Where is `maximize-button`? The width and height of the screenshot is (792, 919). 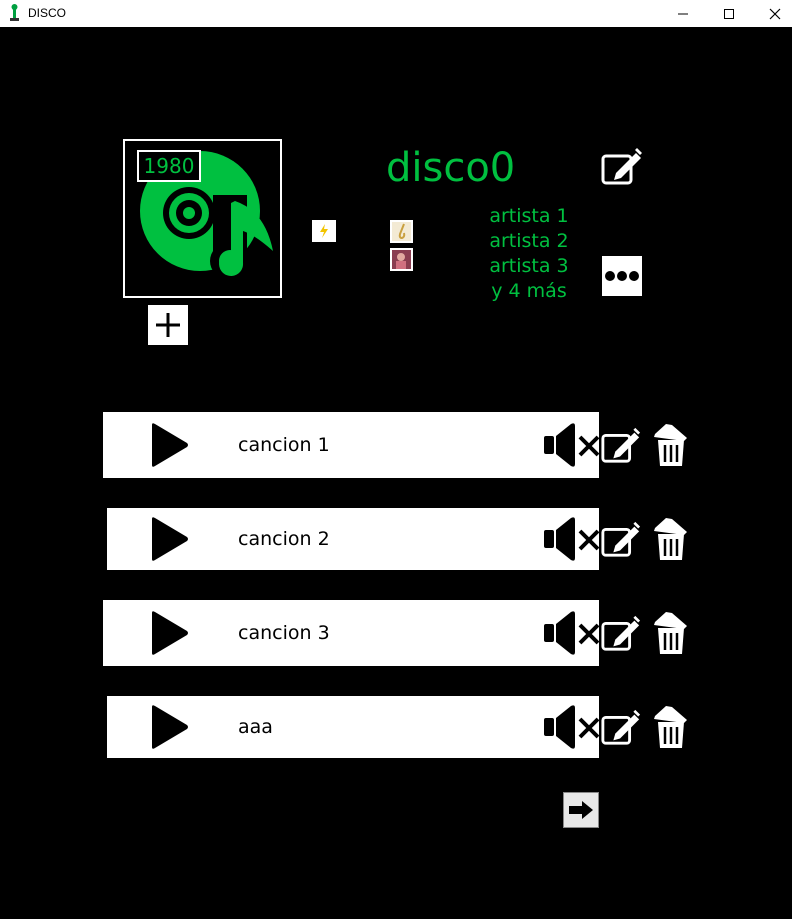
maximize-button is located at coordinates (729, 13).